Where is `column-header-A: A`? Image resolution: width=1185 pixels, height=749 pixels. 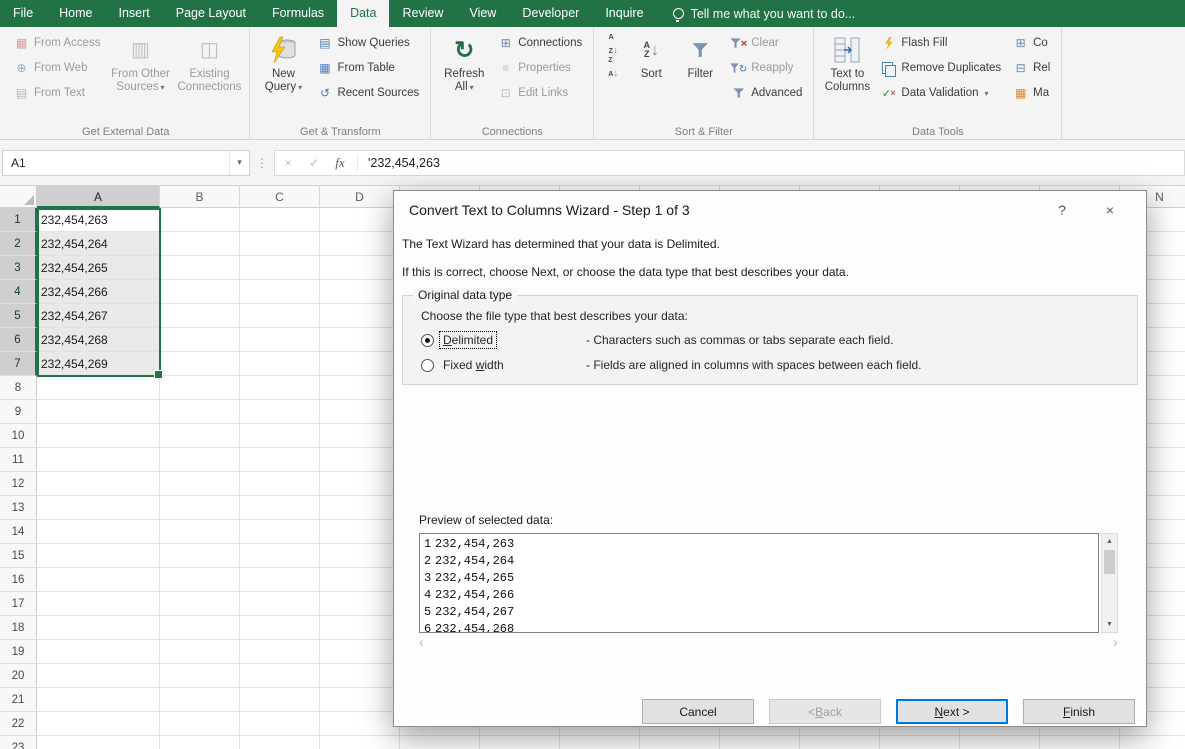
column-header-A: A is located at coordinates (98, 197).